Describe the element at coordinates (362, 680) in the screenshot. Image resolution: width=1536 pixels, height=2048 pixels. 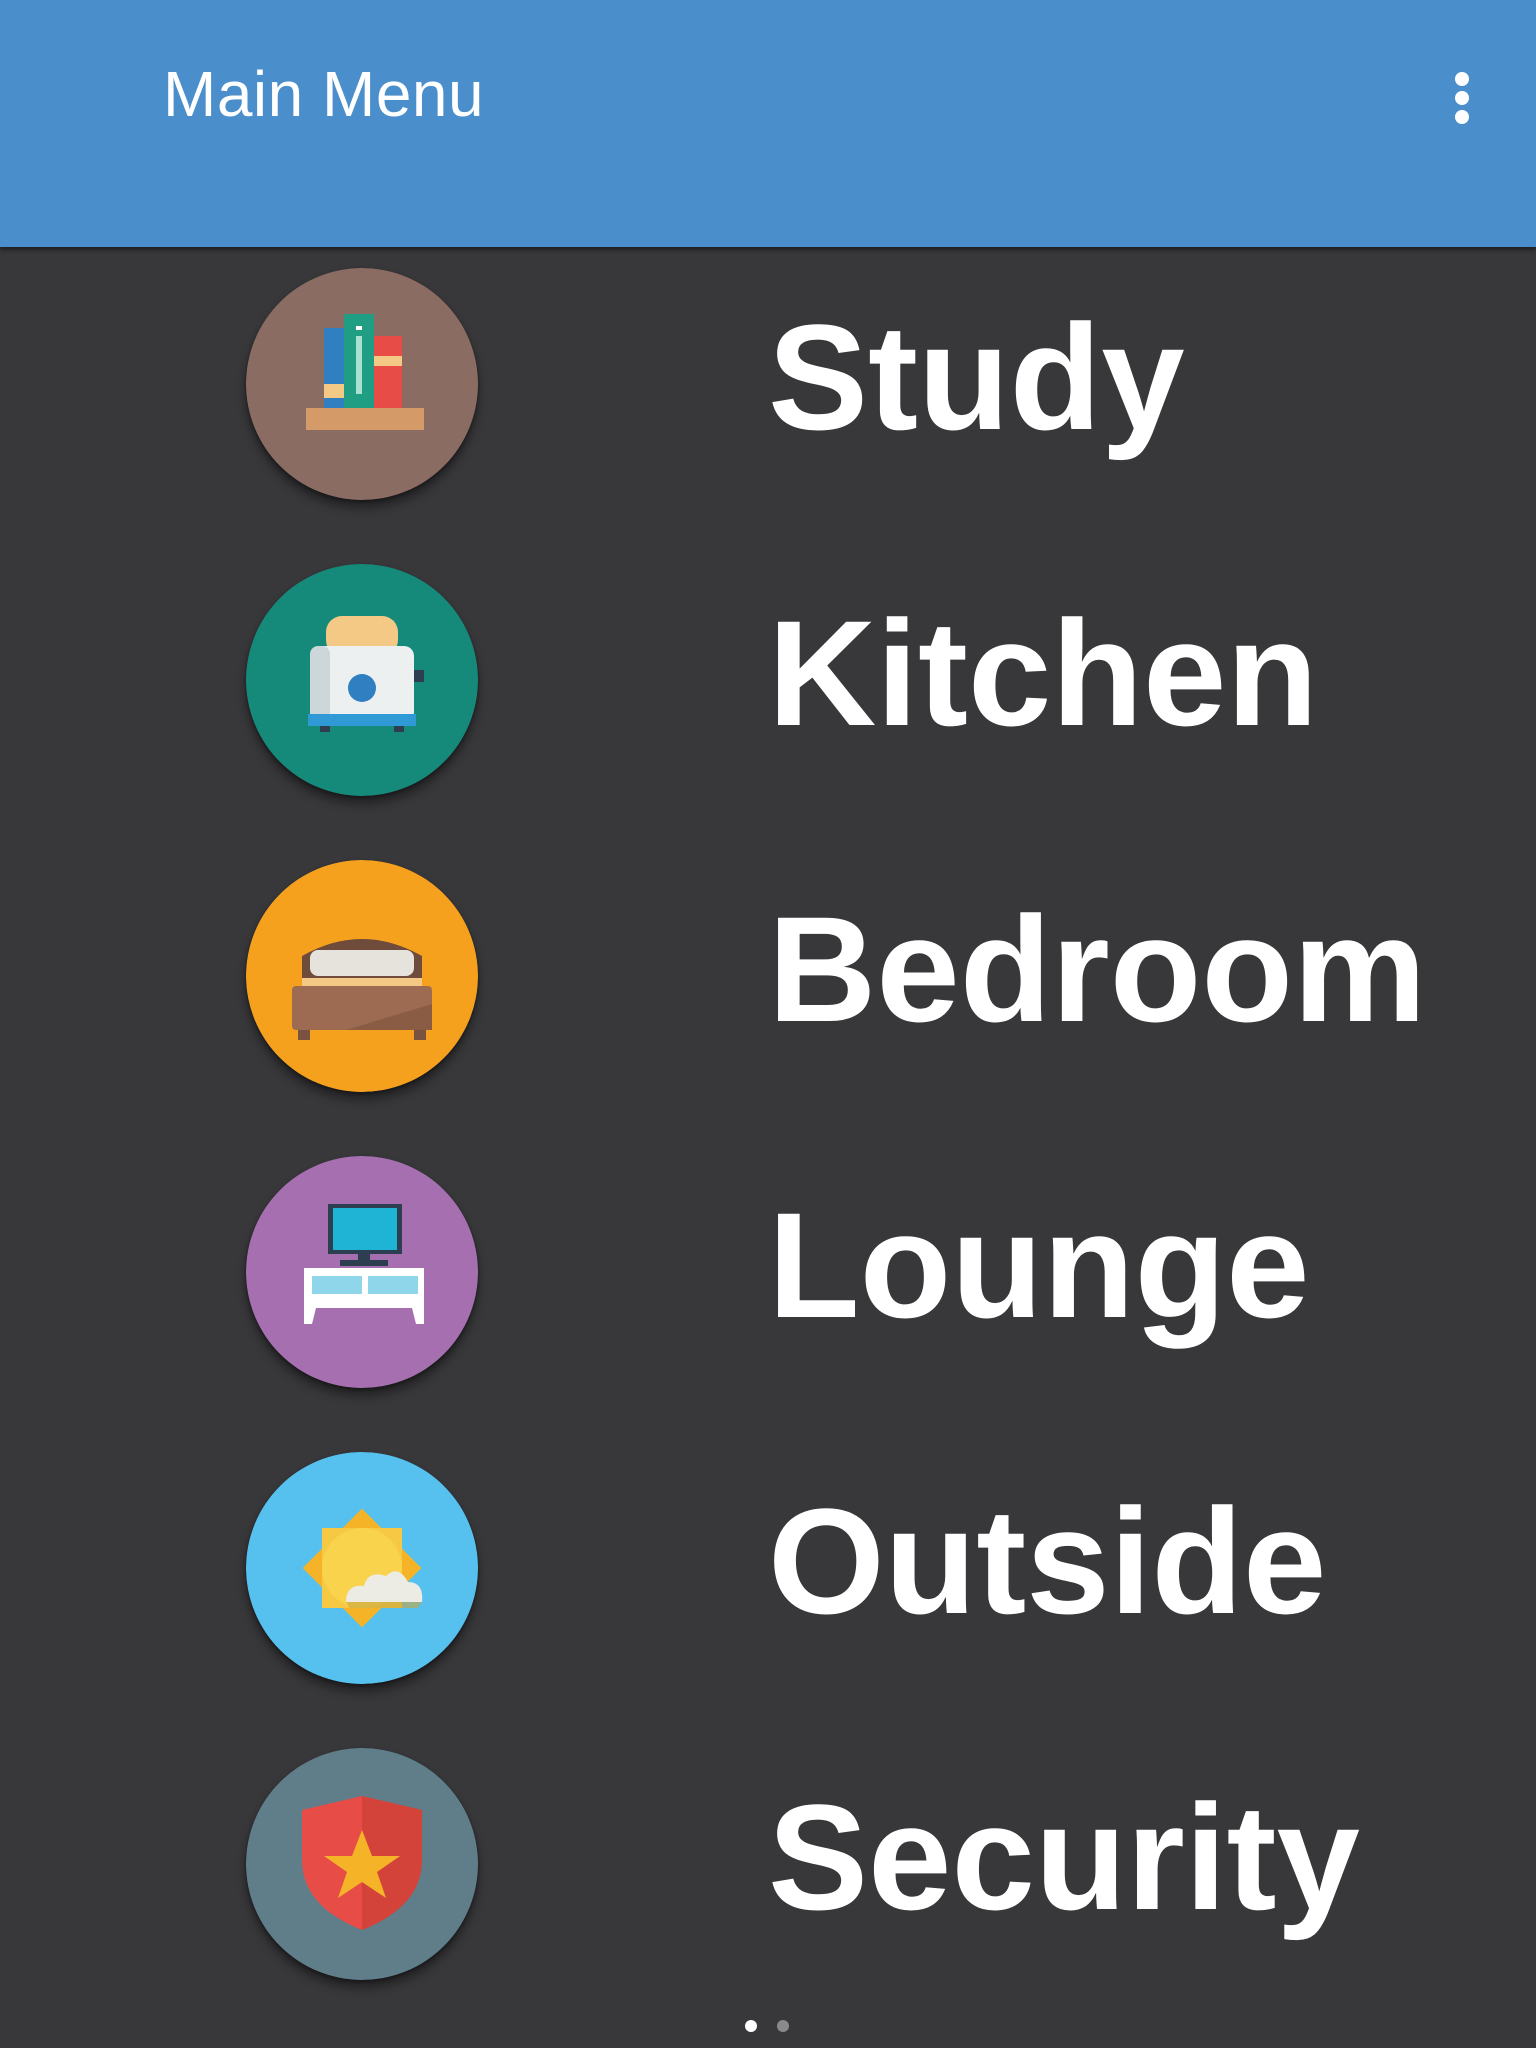
I see `toaster-icon` at that location.